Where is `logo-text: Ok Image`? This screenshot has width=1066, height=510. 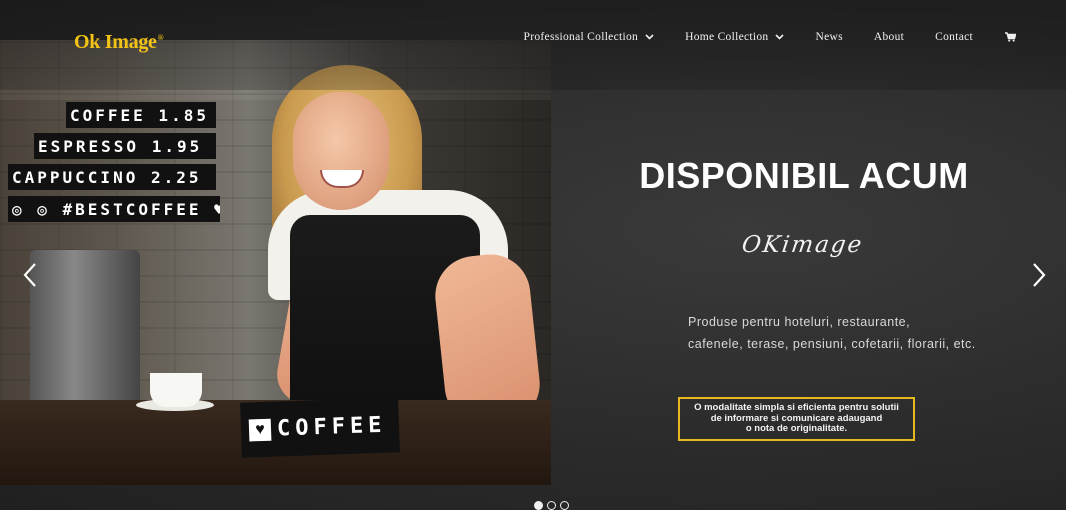
logo-text: Ok Image is located at coordinates (115, 42).